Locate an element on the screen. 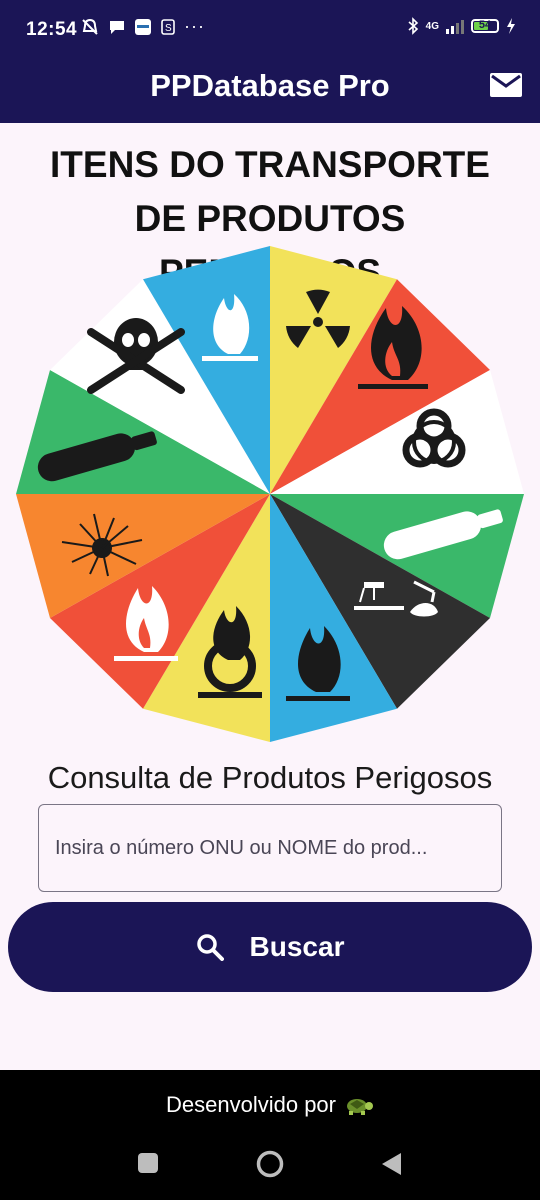  svg-text: S is located at coordinates (168, 28).